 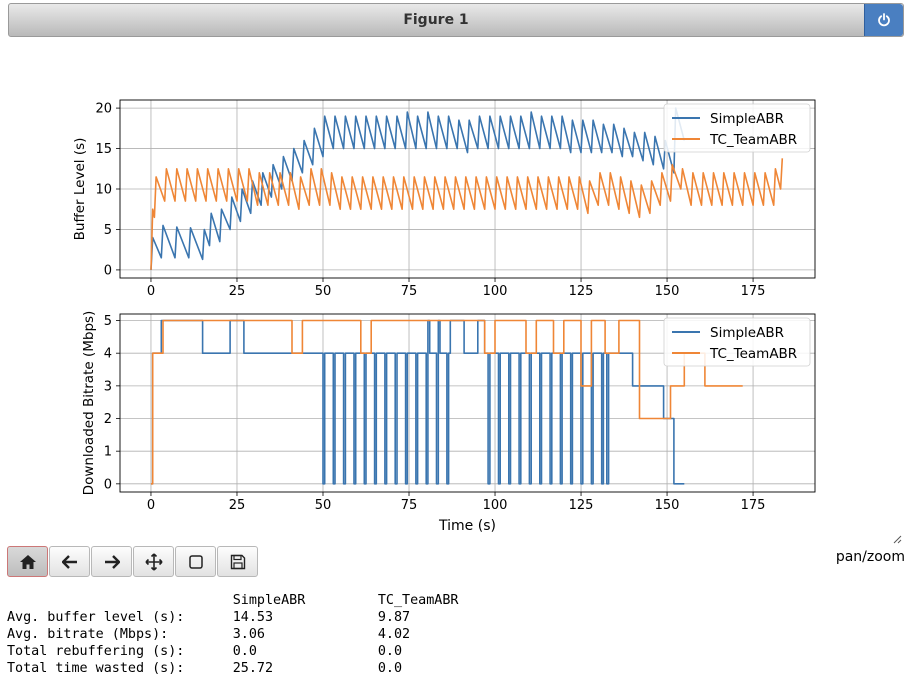 I want to click on power-icon, so click(x=884, y=20).